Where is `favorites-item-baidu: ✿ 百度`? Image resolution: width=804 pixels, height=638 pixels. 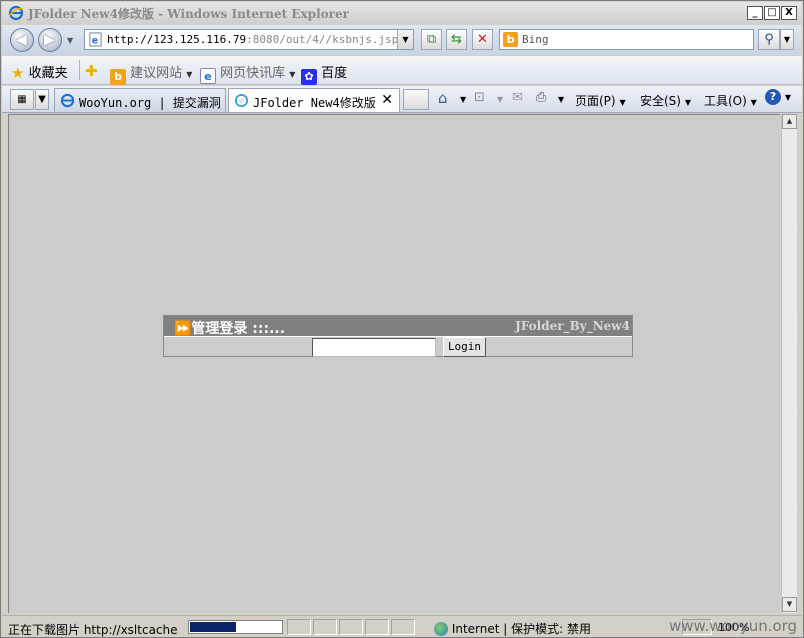 favorites-item-baidu: ✿ 百度 is located at coordinates (324, 73).